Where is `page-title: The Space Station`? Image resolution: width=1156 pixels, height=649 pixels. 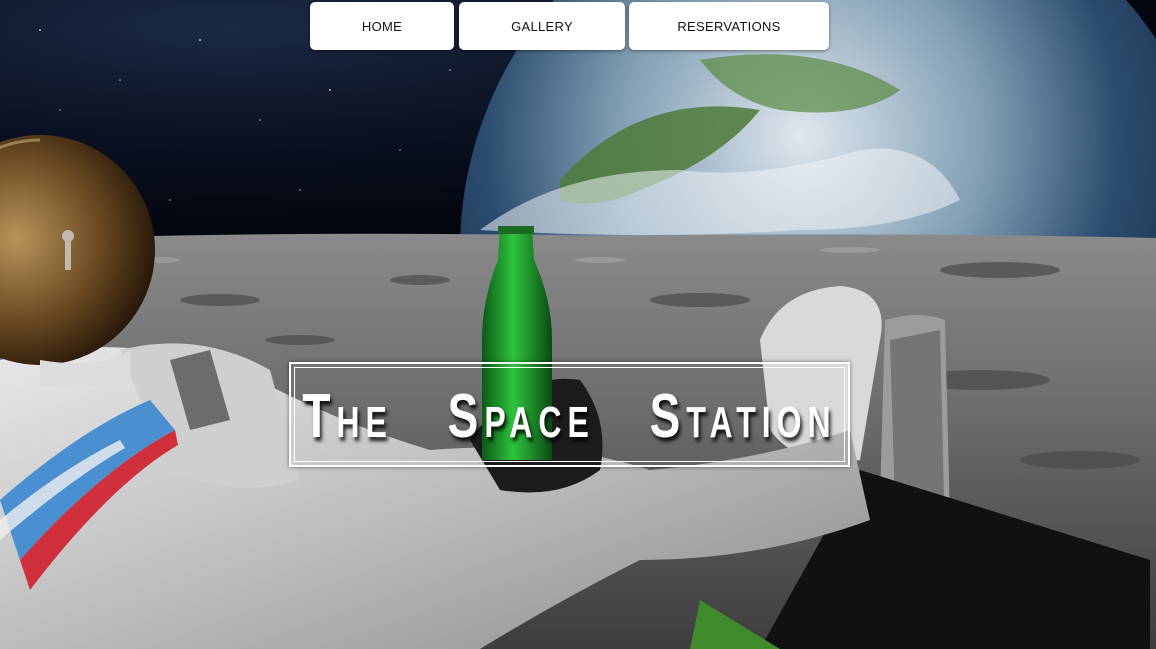 page-title: The Space Station is located at coordinates (569, 414).